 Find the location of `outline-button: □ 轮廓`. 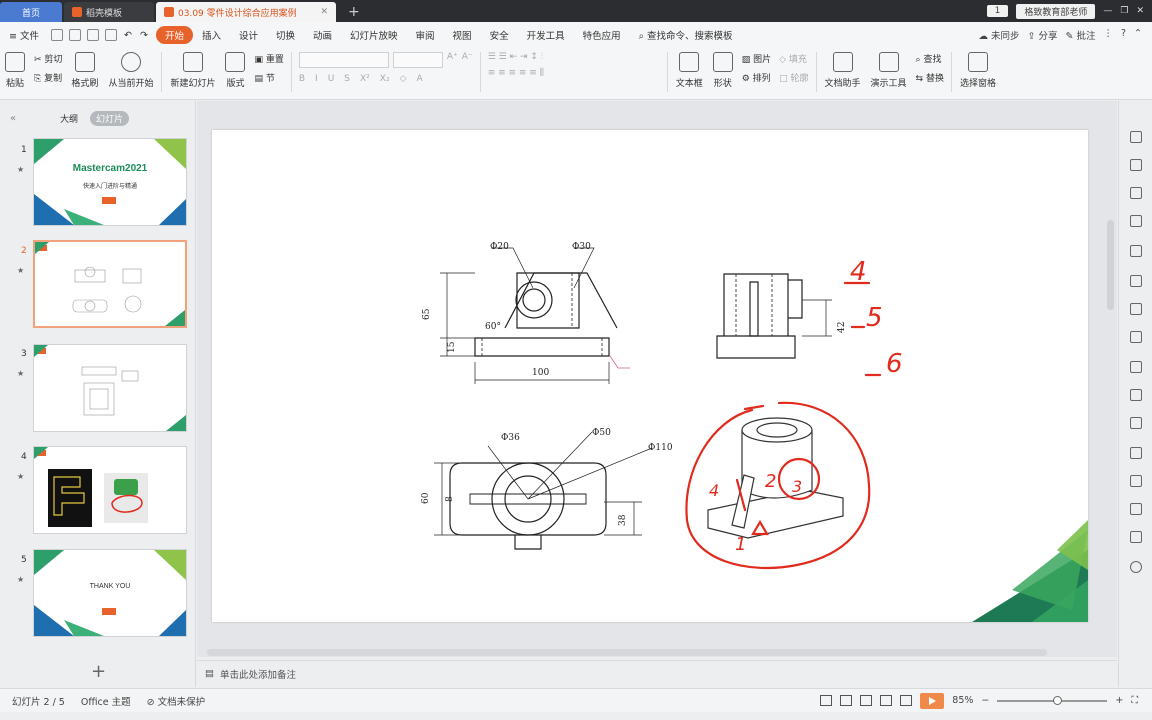

outline-button: □ 轮廓 is located at coordinates (793, 77).